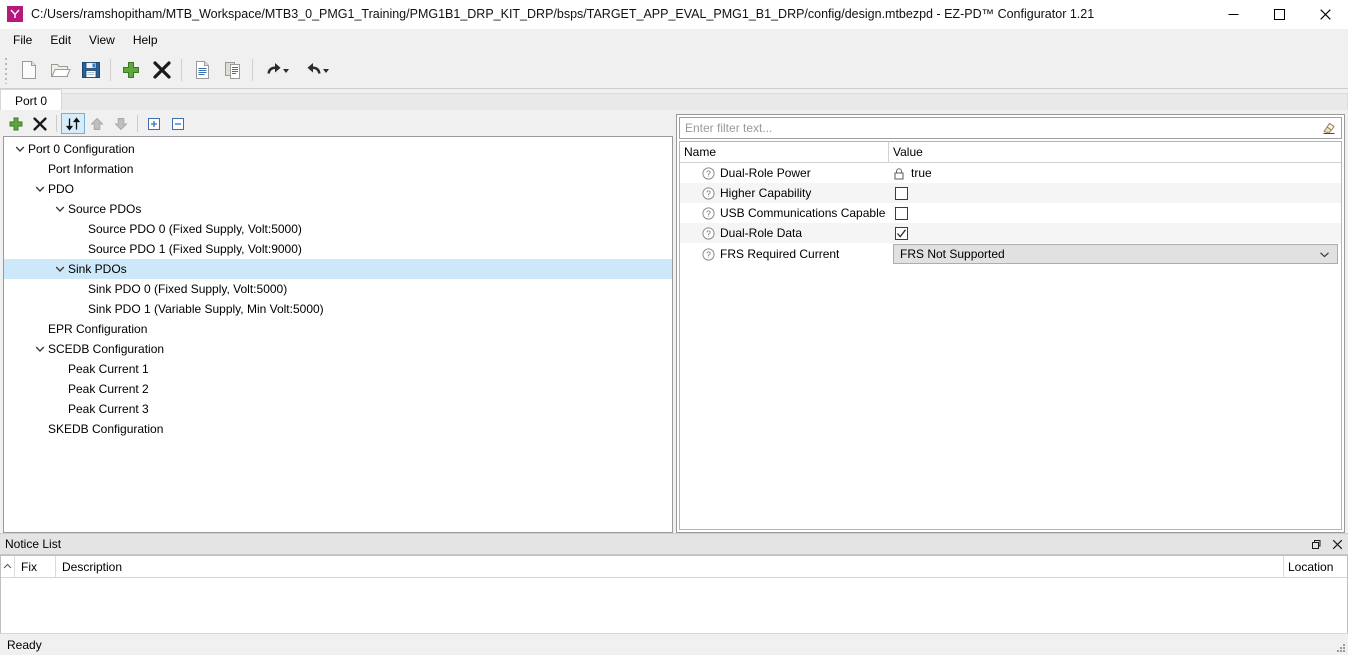 The width and height of the screenshot is (1348, 655). I want to click on filter-input, so click(998, 128).